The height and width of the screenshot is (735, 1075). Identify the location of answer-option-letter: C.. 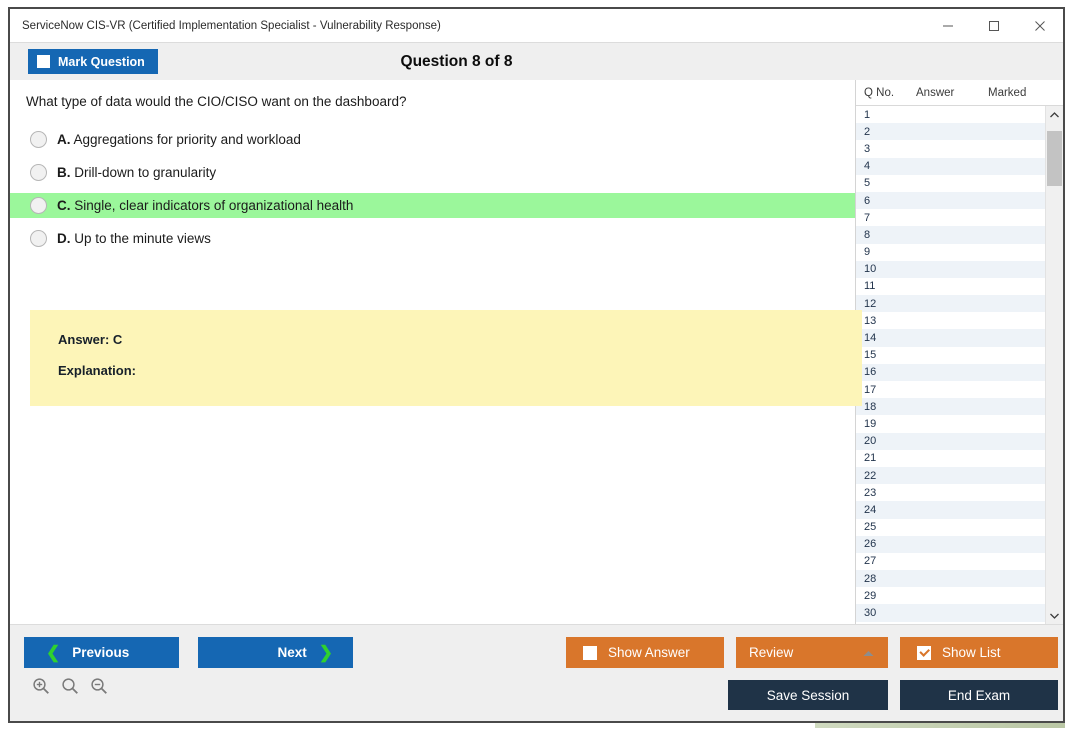
(64, 205).